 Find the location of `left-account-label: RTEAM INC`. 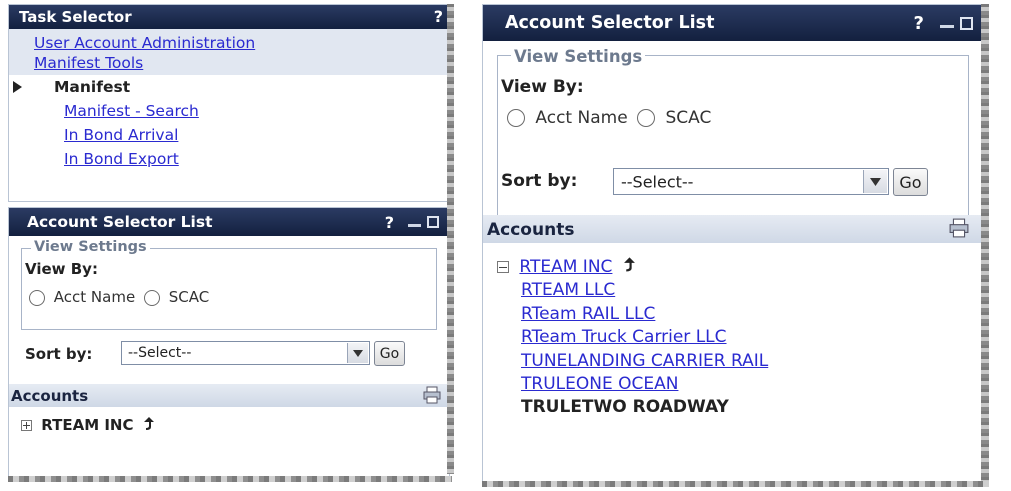

left-account-label: RTEAM INC is located at coordinates (87, 425).